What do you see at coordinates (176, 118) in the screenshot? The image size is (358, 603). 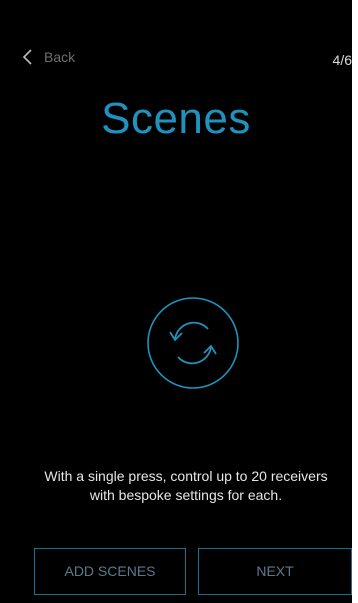 I see `page-title: Scenes` at bounding box center [176, 118].